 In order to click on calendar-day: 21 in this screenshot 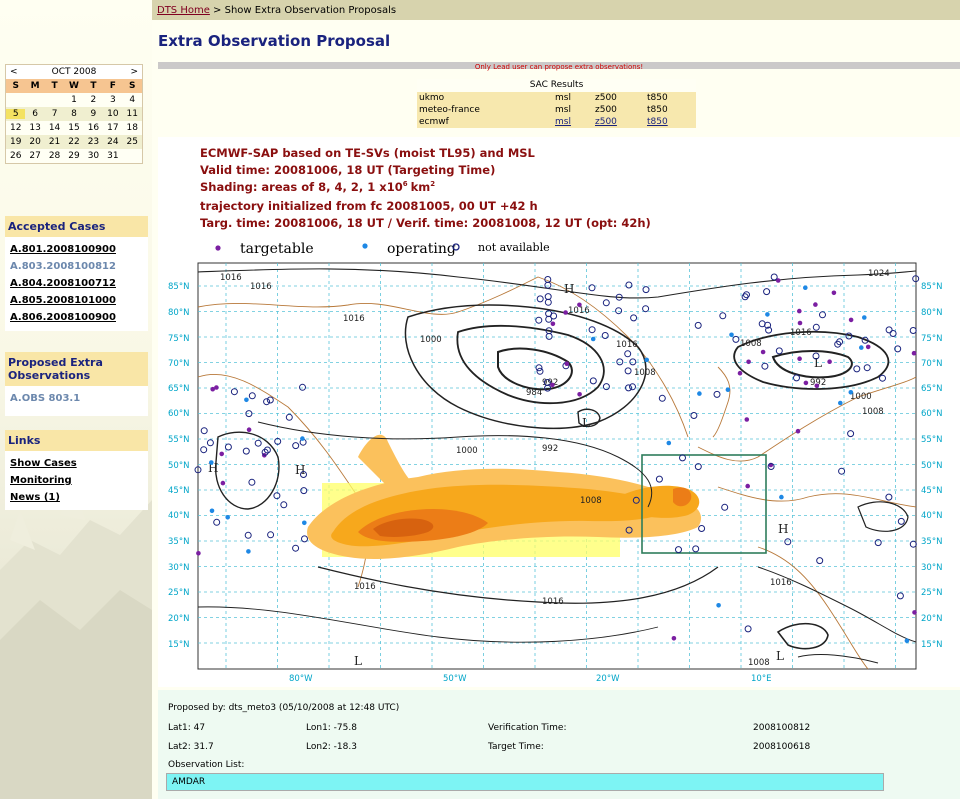, I will do `click(54, 142)`.